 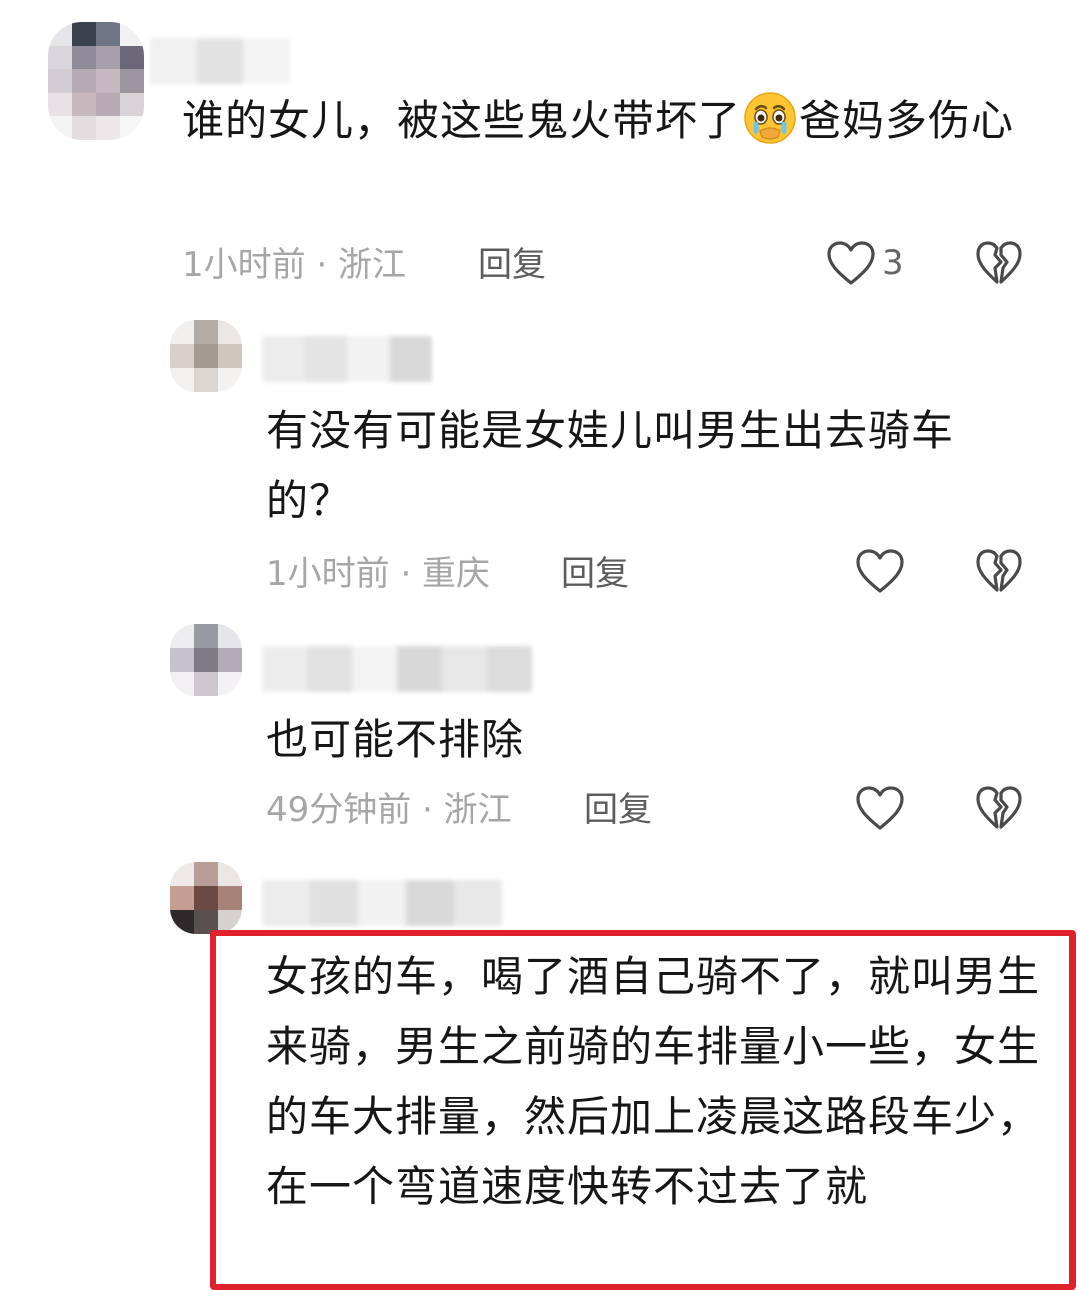 I want to click on comment-meta: 49分钟前 · 浙江, so click(x=389, y=810).